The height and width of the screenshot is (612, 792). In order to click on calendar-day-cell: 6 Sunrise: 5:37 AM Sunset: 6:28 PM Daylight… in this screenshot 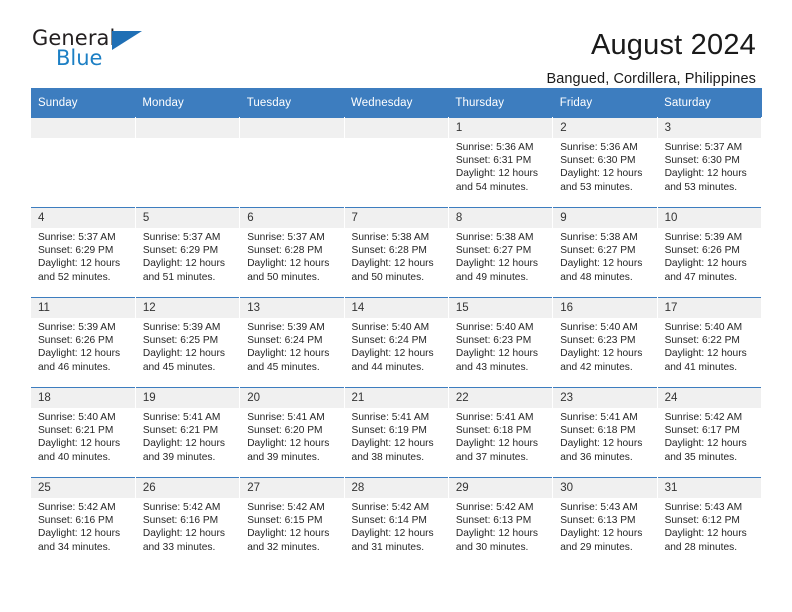, I will do `click(292, 252)`.